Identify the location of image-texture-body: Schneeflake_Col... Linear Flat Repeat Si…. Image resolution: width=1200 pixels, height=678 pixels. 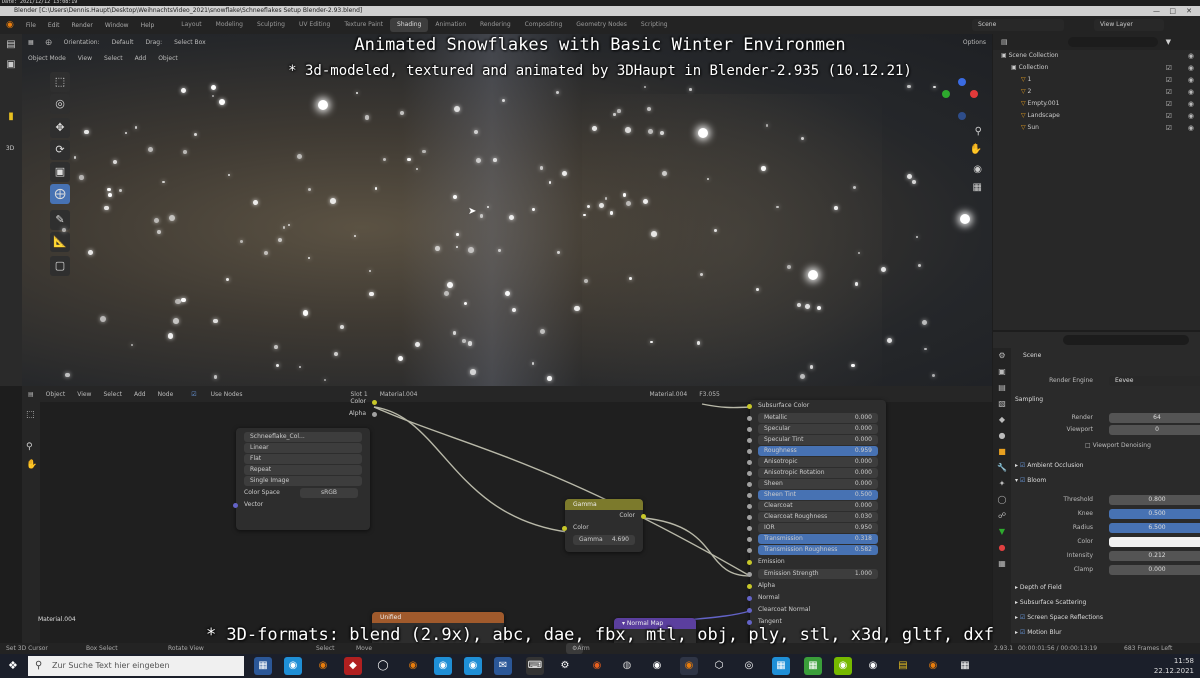
(301, 479).